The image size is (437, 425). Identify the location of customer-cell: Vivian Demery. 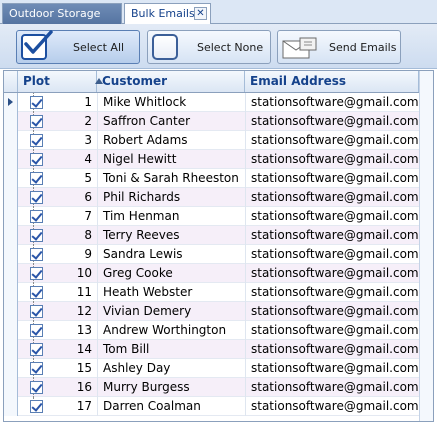
(171, 311).